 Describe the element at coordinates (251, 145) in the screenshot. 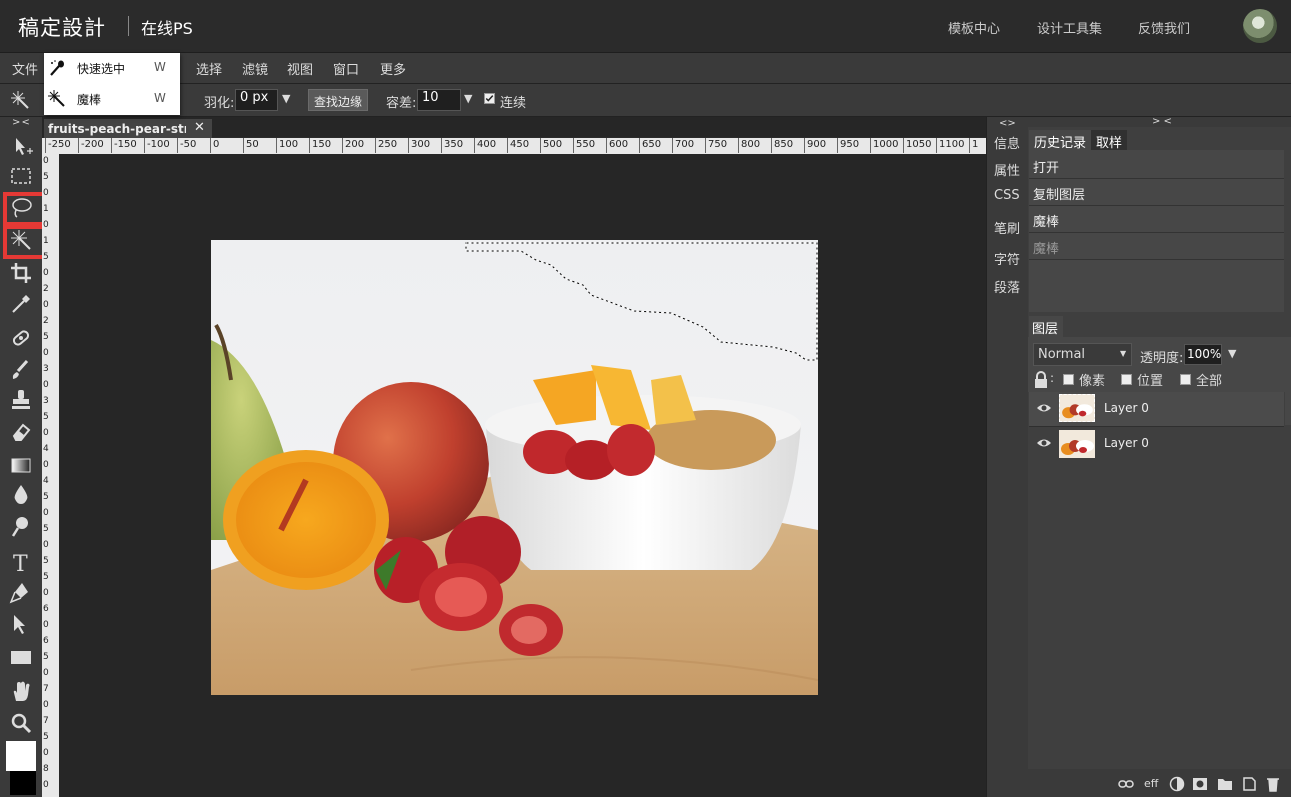

I see `ruler-tick-label: 50` at that location.